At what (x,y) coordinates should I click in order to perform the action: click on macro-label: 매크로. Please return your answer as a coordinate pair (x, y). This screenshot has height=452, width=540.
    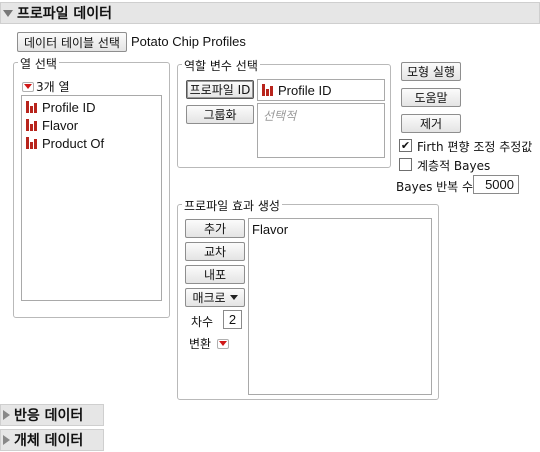
    Looking at the image, I should click on (209, 298).